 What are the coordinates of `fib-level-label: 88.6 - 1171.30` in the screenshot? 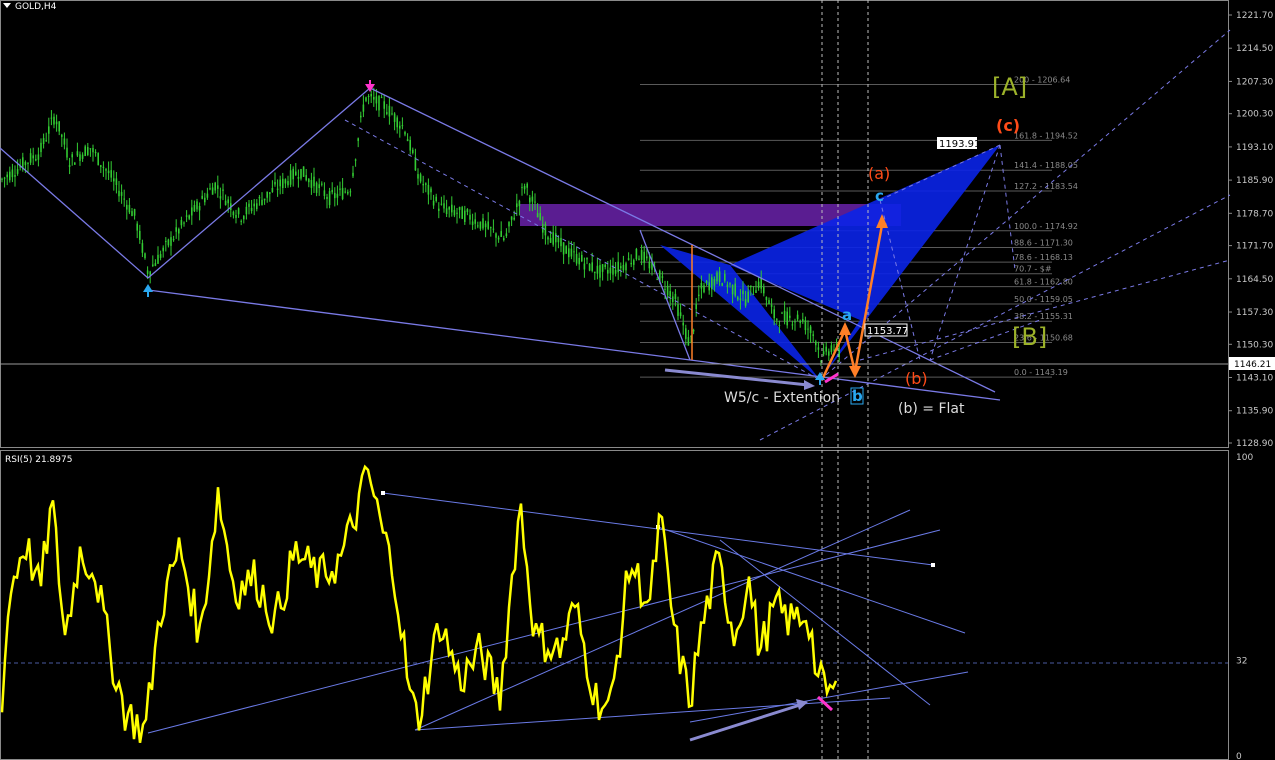 It's located at (1043, 242).